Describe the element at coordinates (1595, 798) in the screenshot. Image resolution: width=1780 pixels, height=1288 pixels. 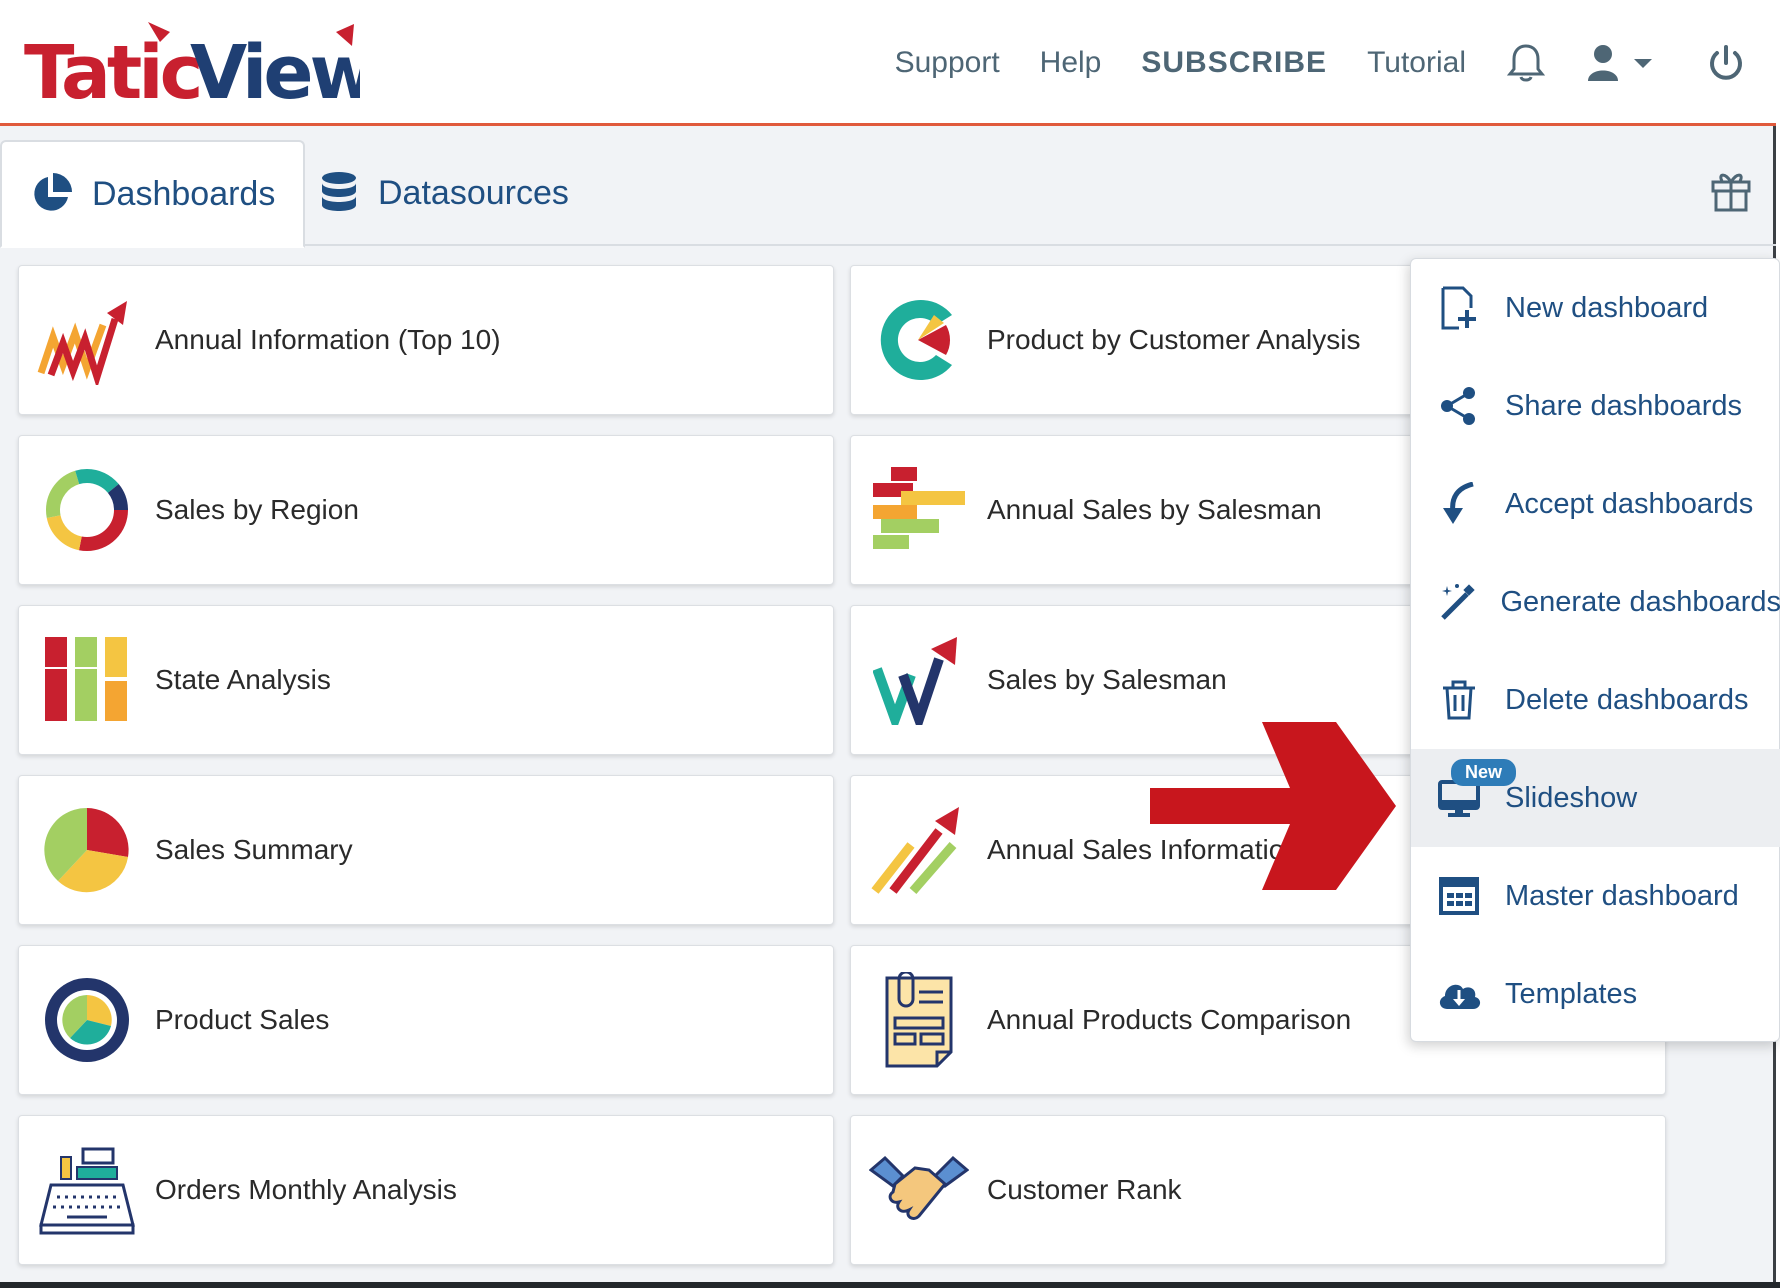
I see `menu-item-slideshow: New Slideshow` at that location.